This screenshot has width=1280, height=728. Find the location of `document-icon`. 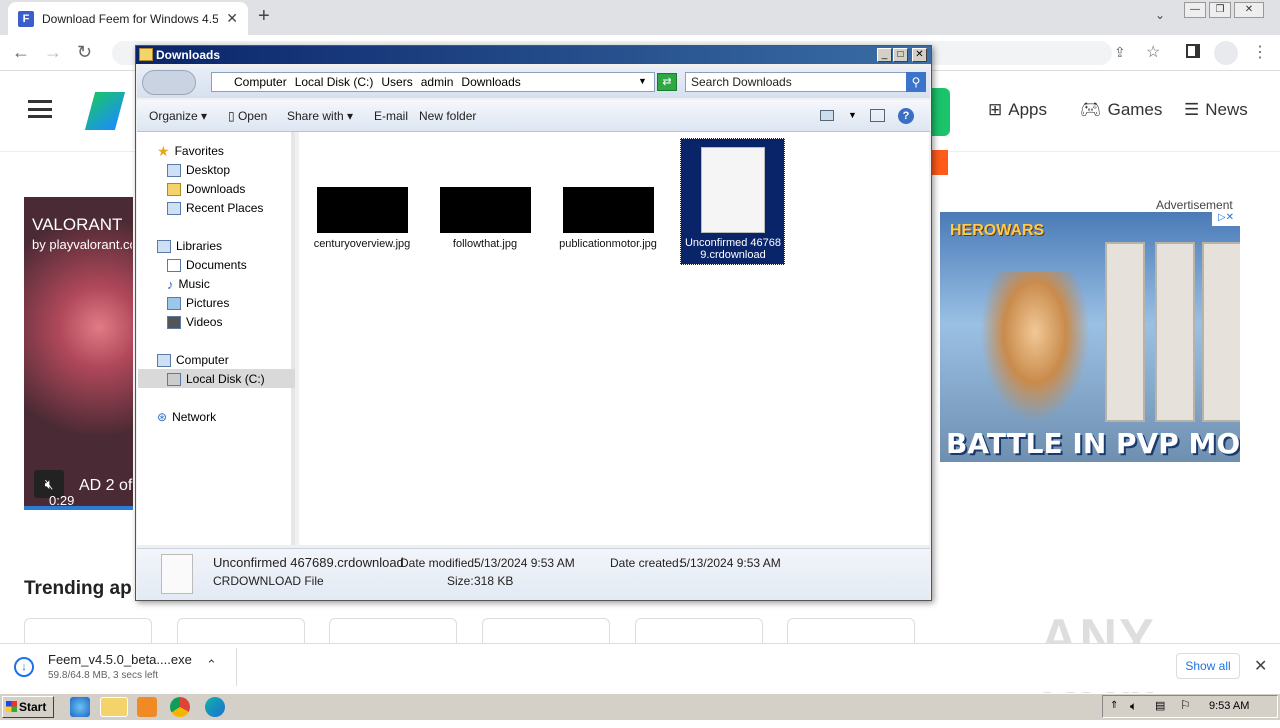

document-icon is located at coordinates (733, 190).